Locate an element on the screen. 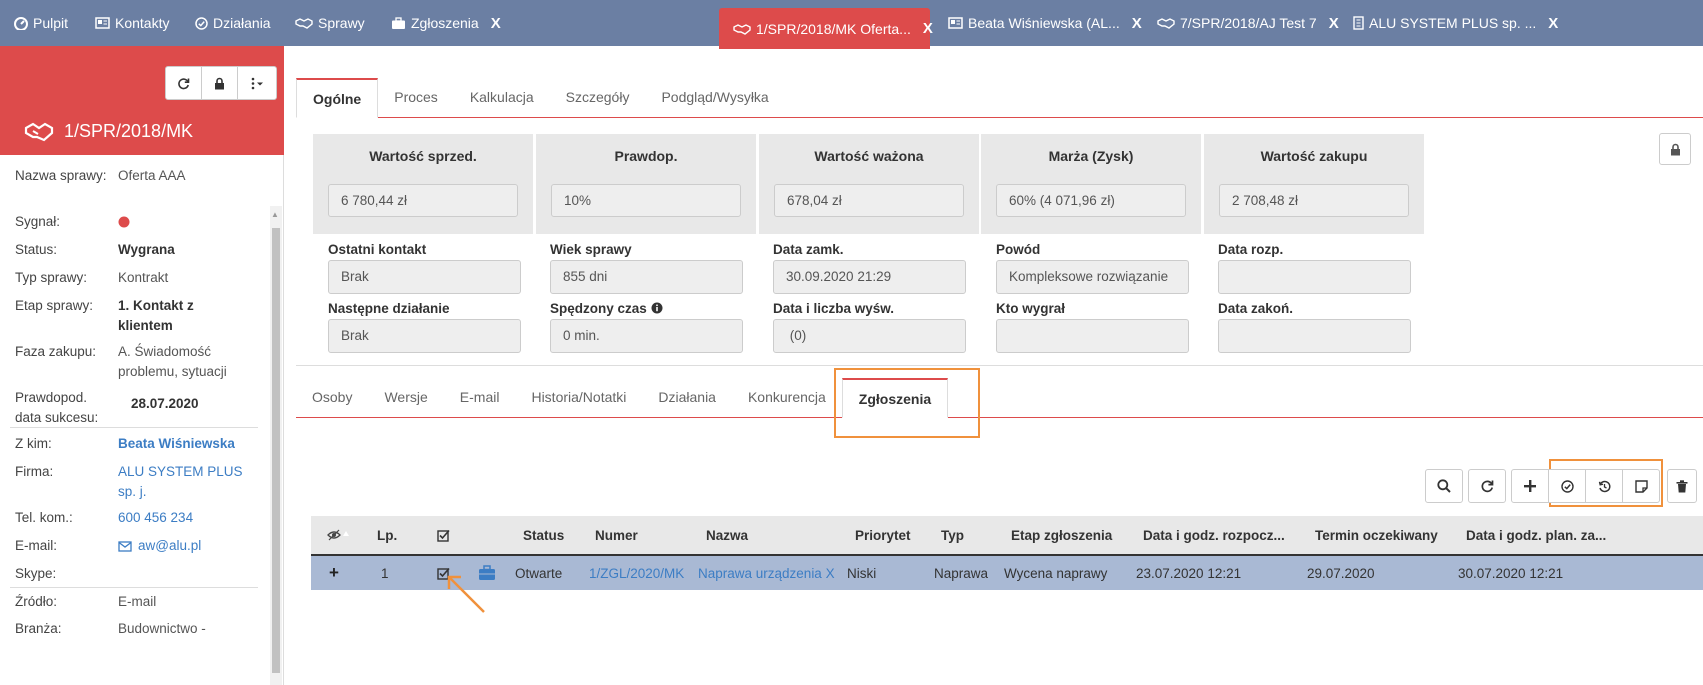 This screenshot has width=1703, height=685. history-icon is located at coordinates (1604, 486).